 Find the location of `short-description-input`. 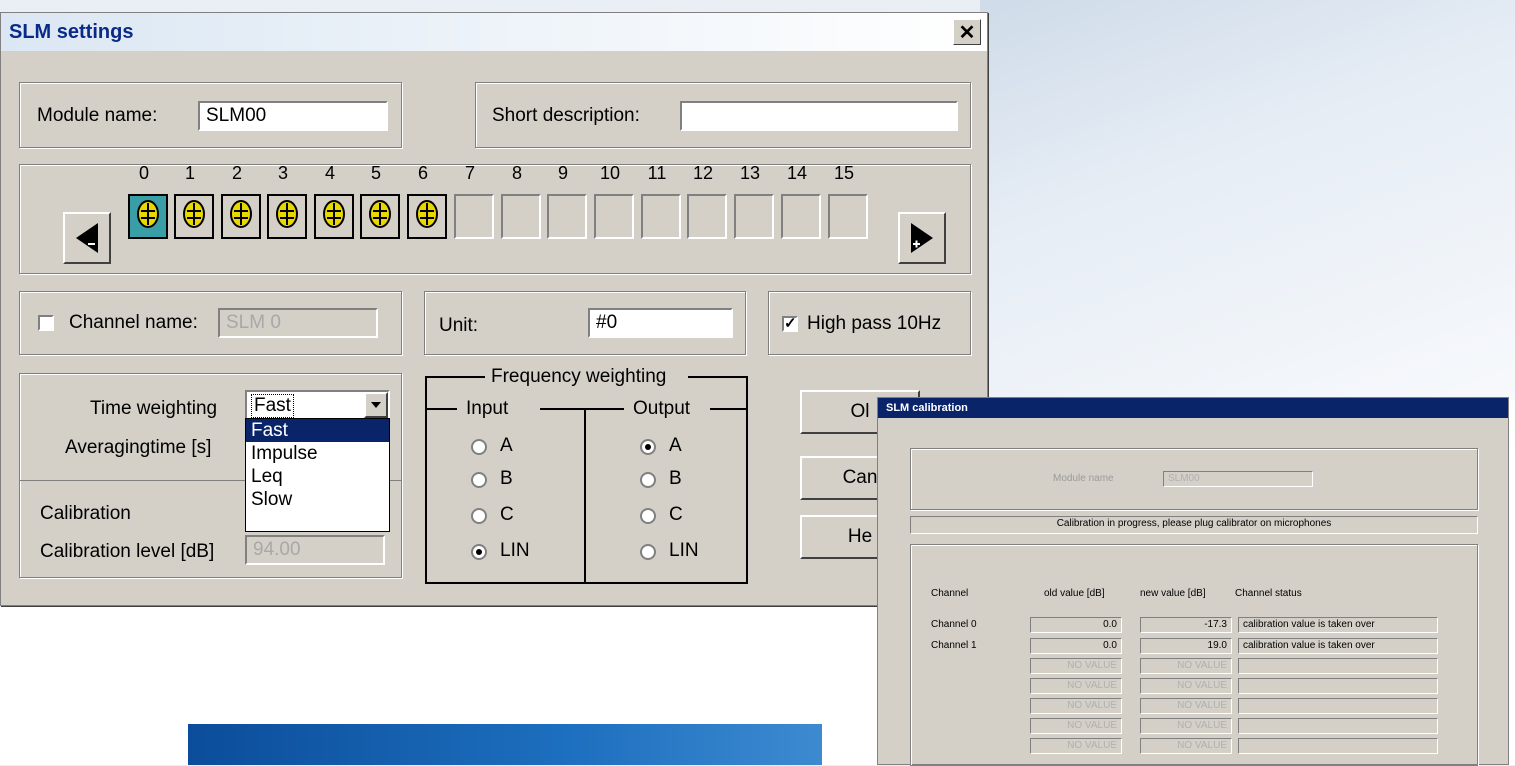

short-description-input is located at coordinates (819, 116).